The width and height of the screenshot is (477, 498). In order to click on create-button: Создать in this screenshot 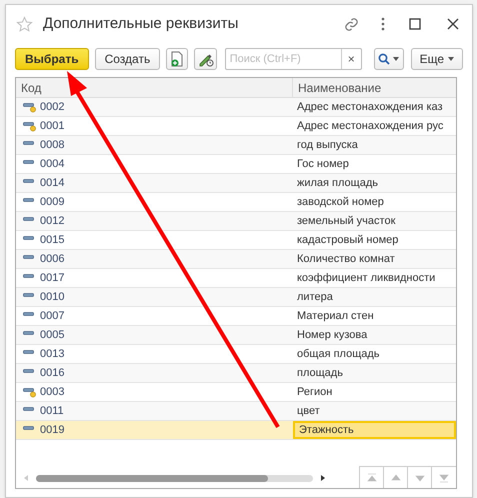, I will do `click(127, 59)`.